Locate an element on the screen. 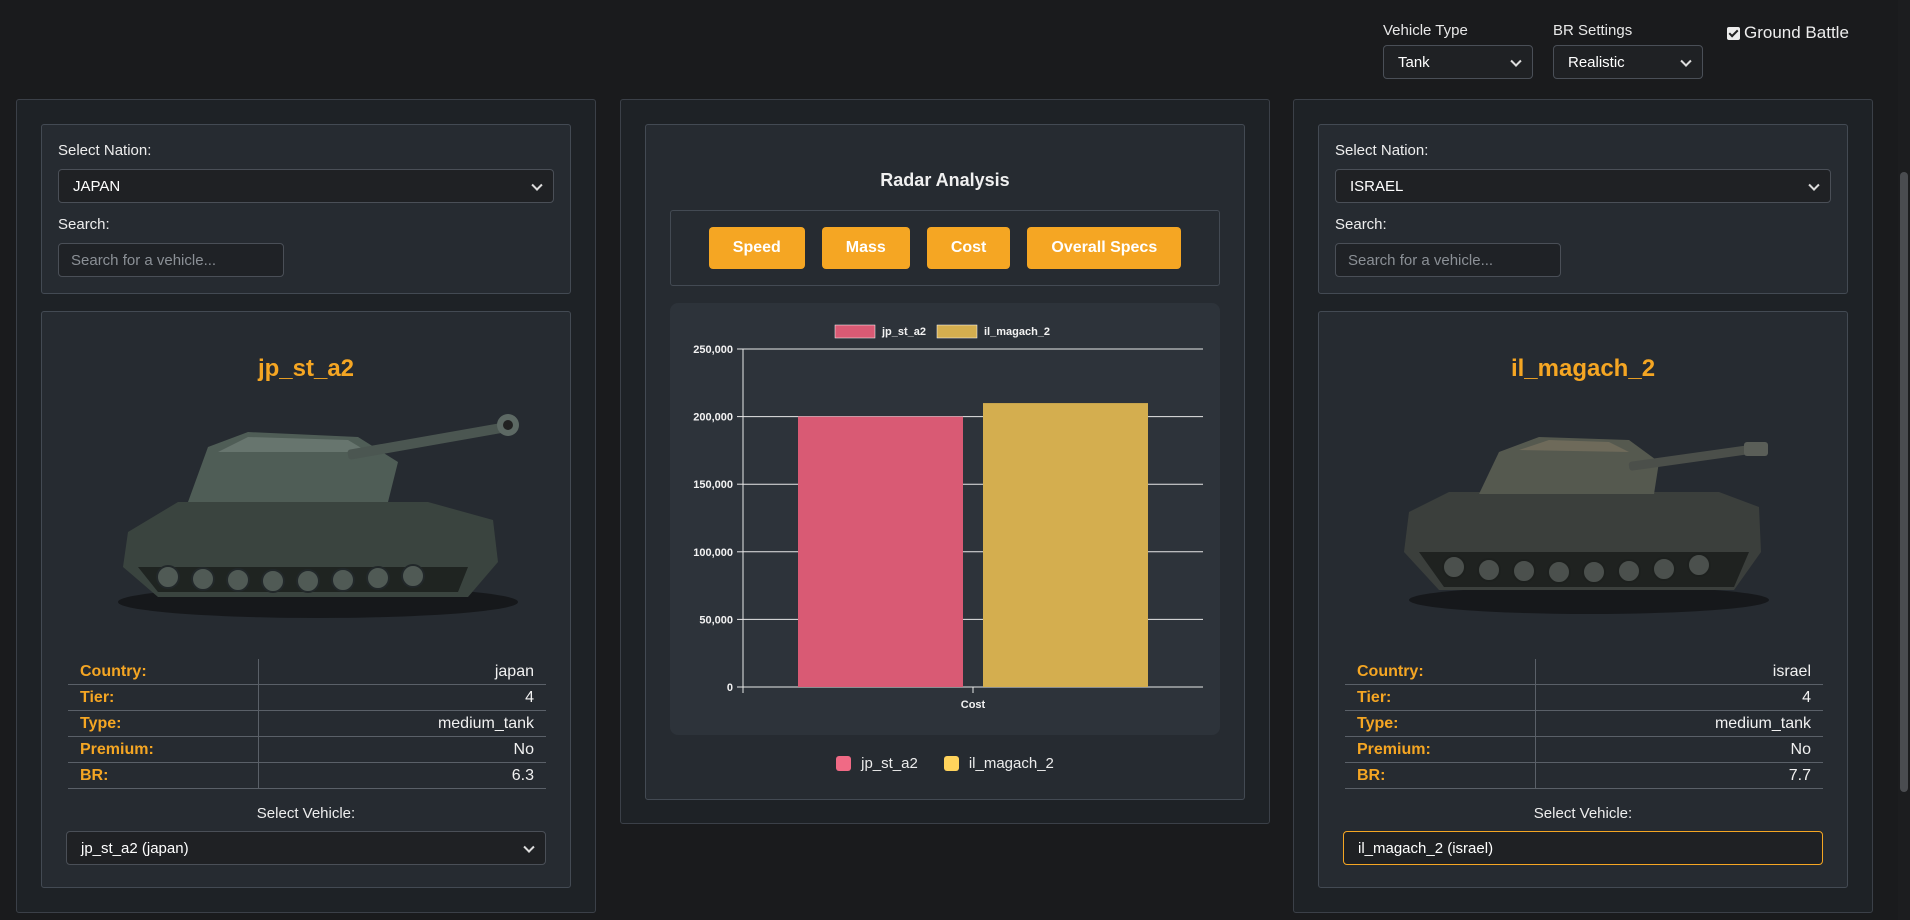  vehicle-type-field: Vehicle Type Tank is located at coordinates (1458, 50).